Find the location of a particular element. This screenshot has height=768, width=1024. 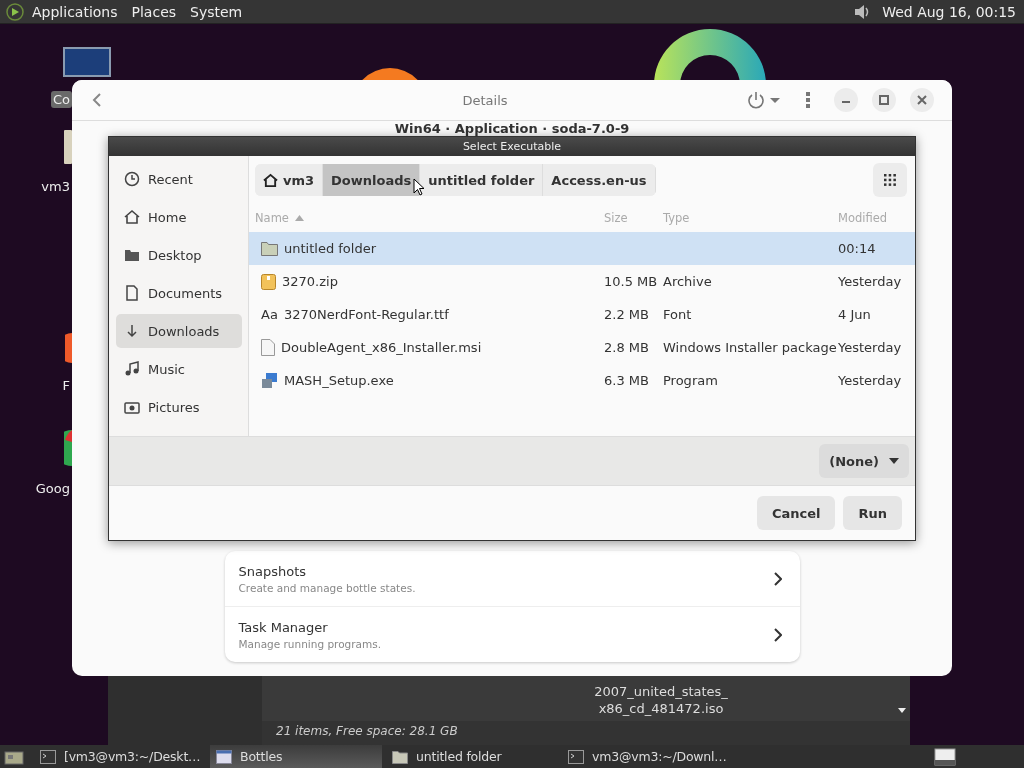

sidebar-item: Pictures is located at coordinates (179, 407).